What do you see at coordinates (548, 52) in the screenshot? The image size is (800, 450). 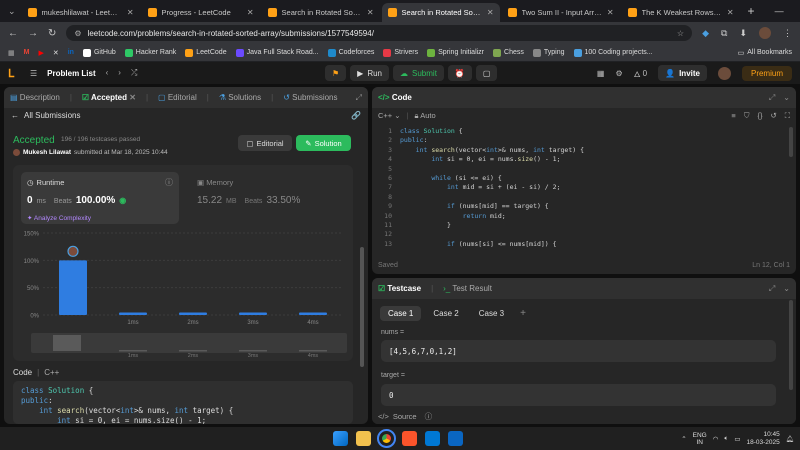 I see `bookmark-item: Typing` at bounding box center [548, 52].